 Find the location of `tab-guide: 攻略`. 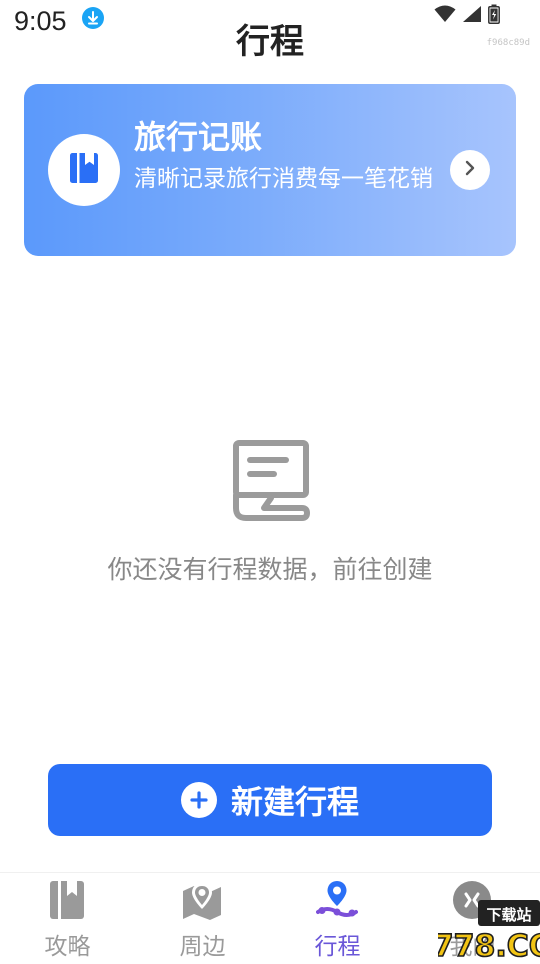

tab-guide: 攻略 is located at coordinates (67, 917).